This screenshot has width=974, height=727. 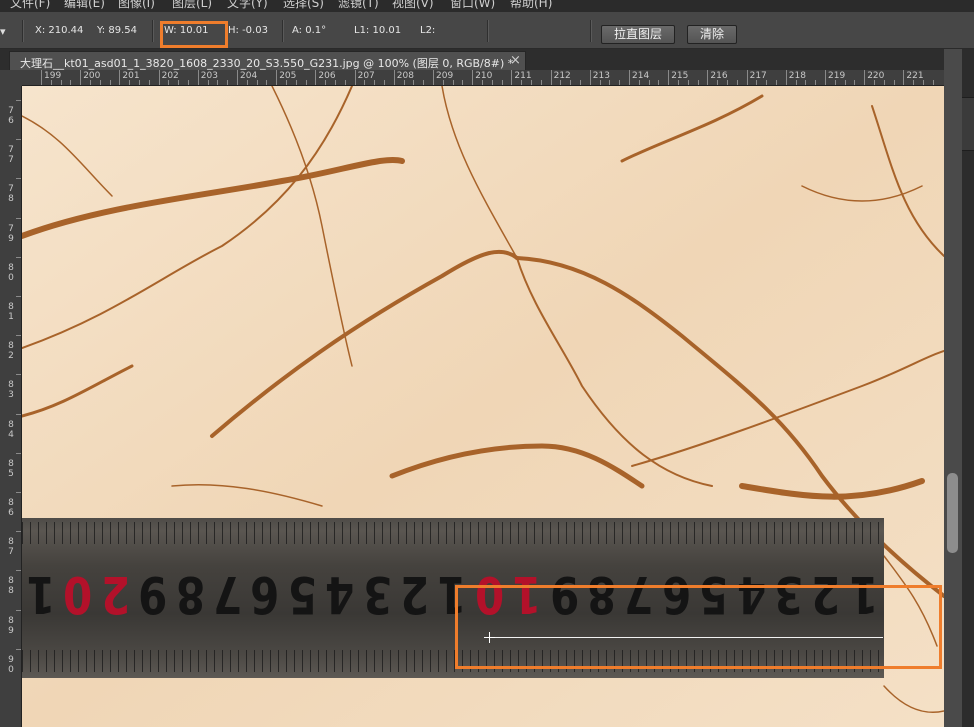 I want to click on ruler-label: 8 2, so click(x=11, y=351).